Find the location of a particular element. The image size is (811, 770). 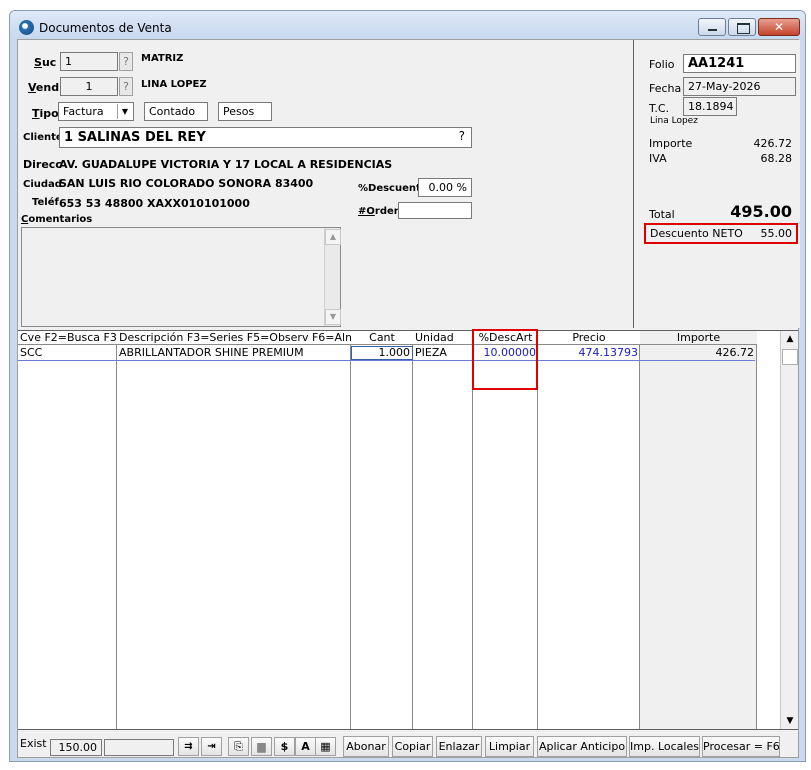

moneda-field: Pesos is located at coordinates (245, 111).